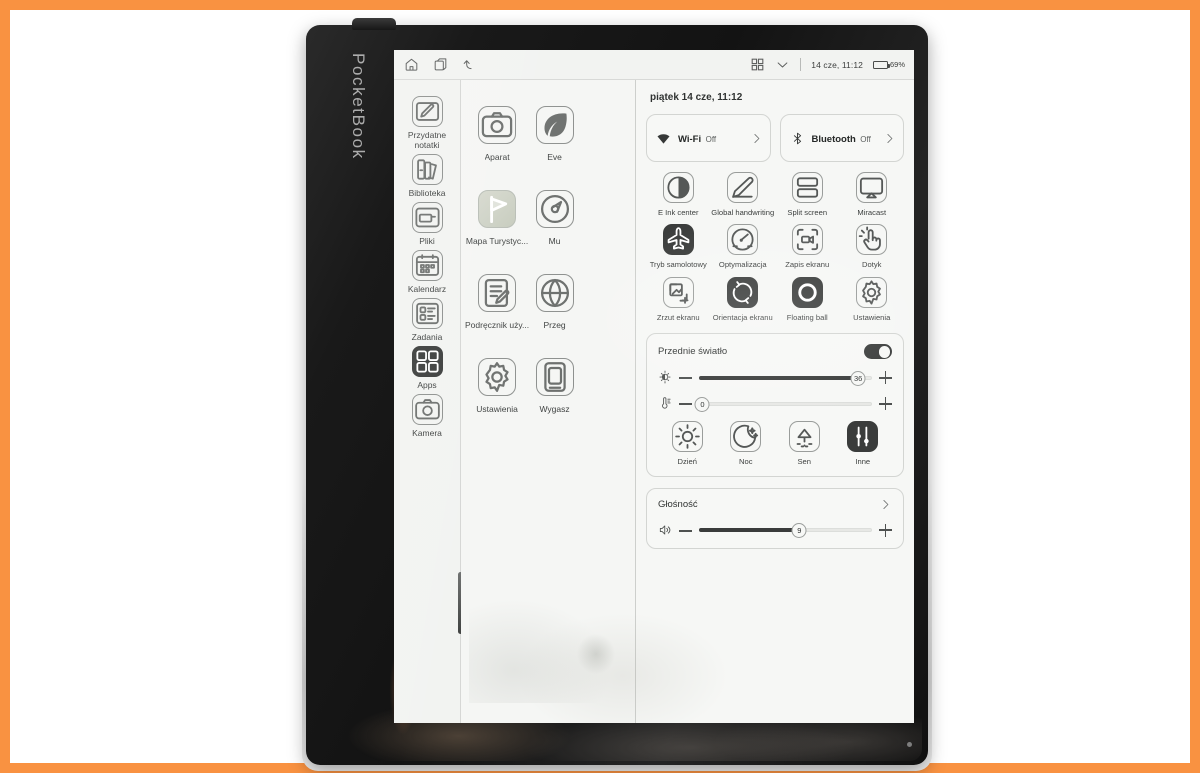  What do you see at coordinates (785, 531) in the screenshot?
I see `volume-slider: 9` at bounding box center [785, 531].